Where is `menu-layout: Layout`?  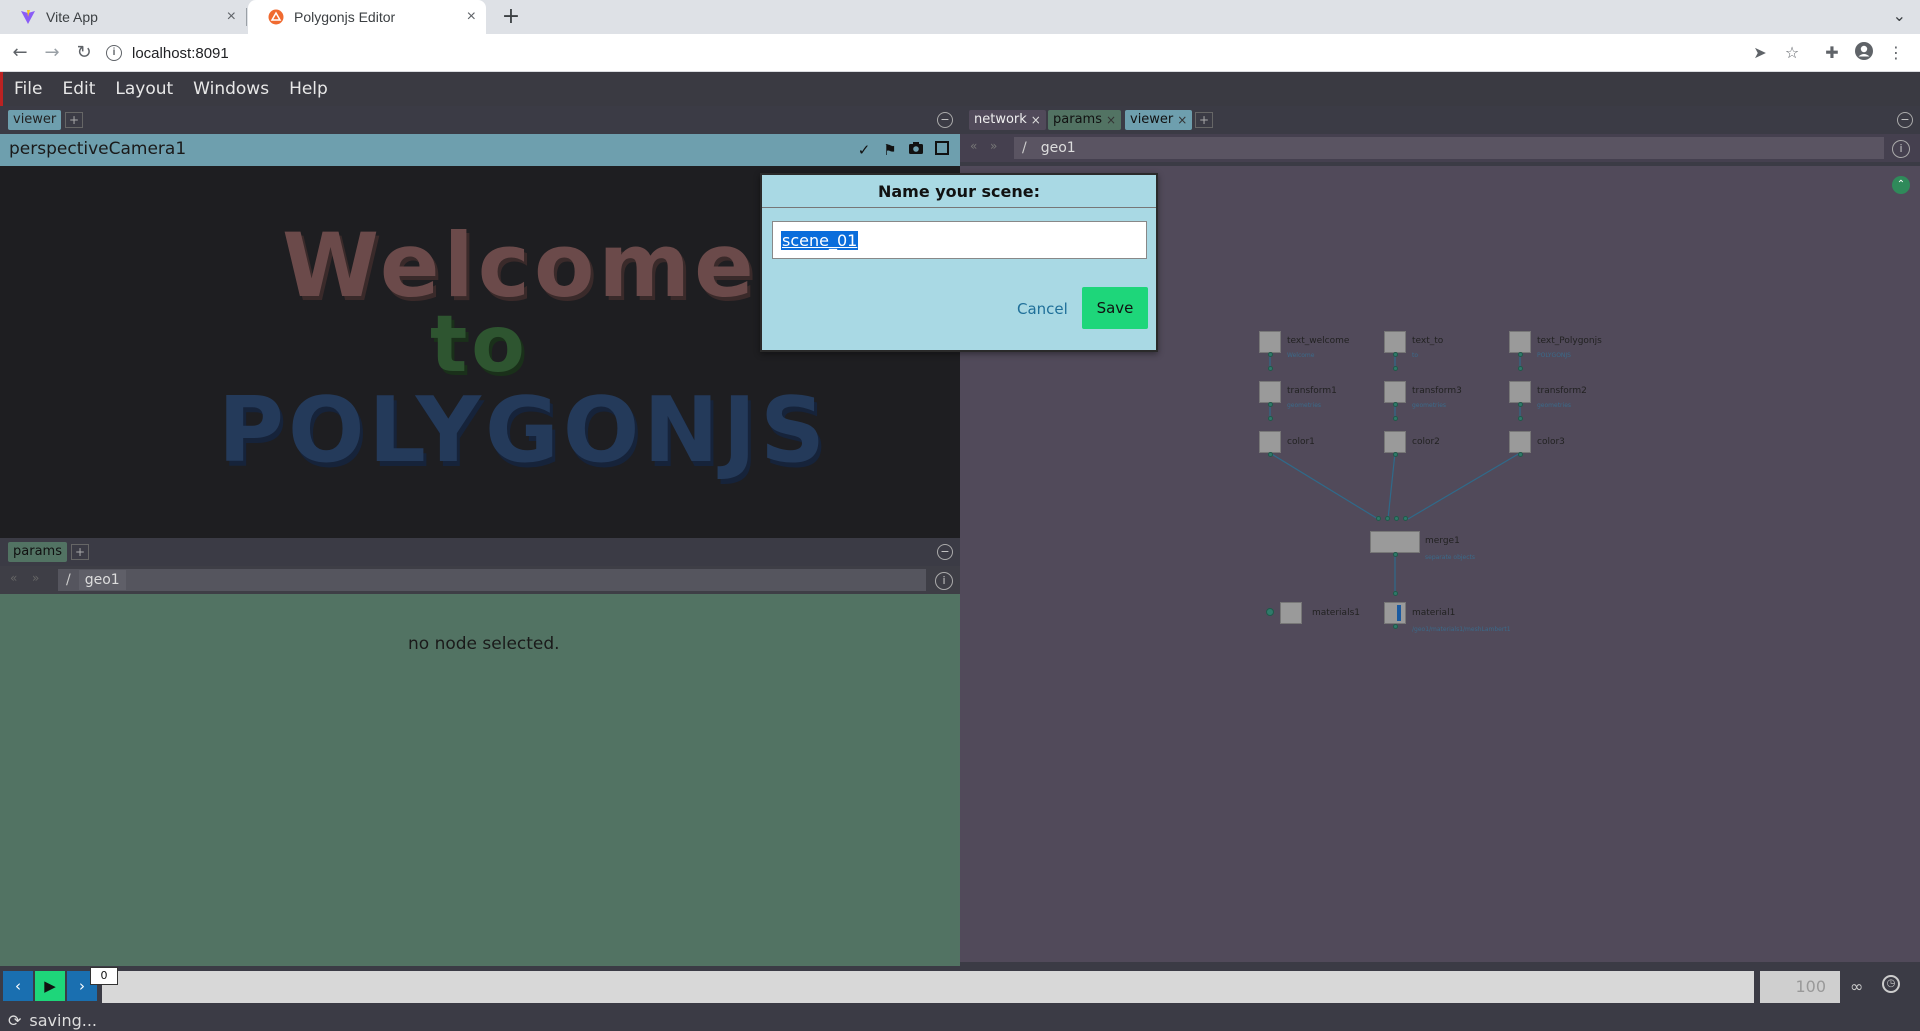 menu-layout: Layout is located at coordinates (144, 89).